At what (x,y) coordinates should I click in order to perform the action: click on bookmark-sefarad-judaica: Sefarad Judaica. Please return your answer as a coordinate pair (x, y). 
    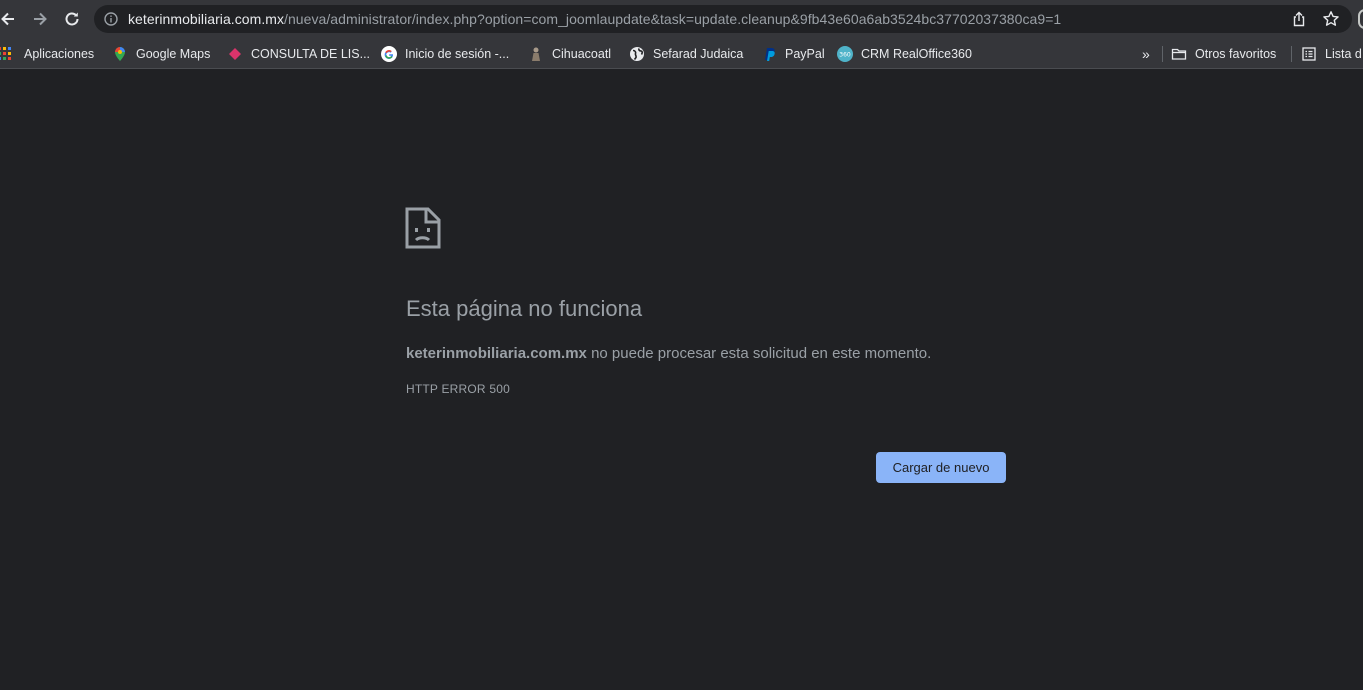
    Looking at the image, I should click on (686, 54).